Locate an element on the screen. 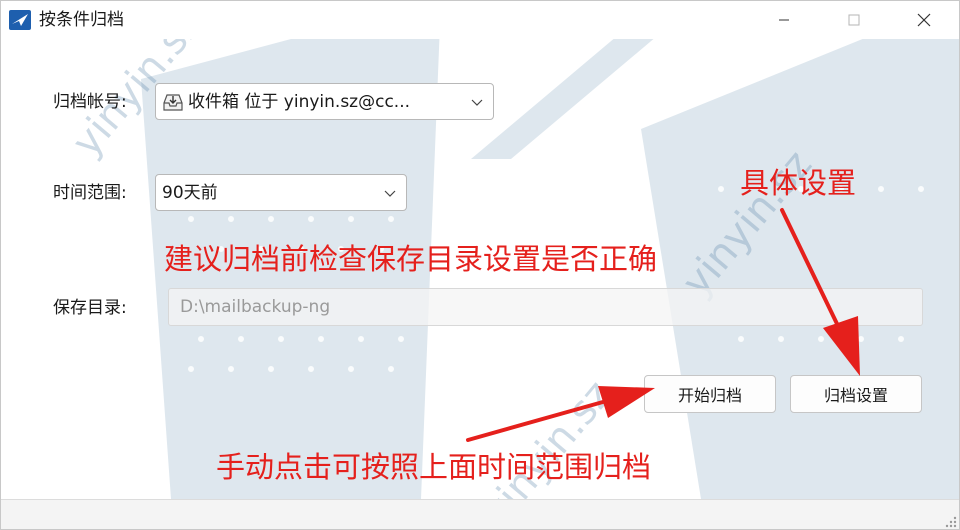 The height and width of the screenshot is (530, 960). archive-settings-button: 归档设置 is located at coordinates (856, 394).